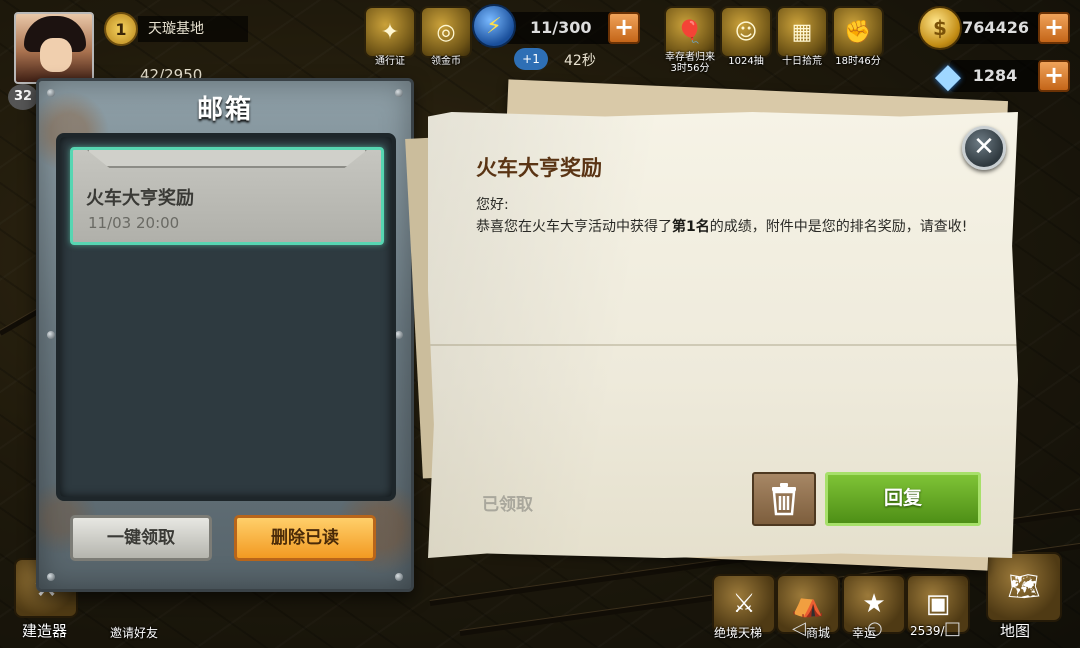 The width and height of the screenshot is (1080, 648). Describe the element at coordinates (818, 633) in the screenshot. I see `shop-label: 商城` at that location.